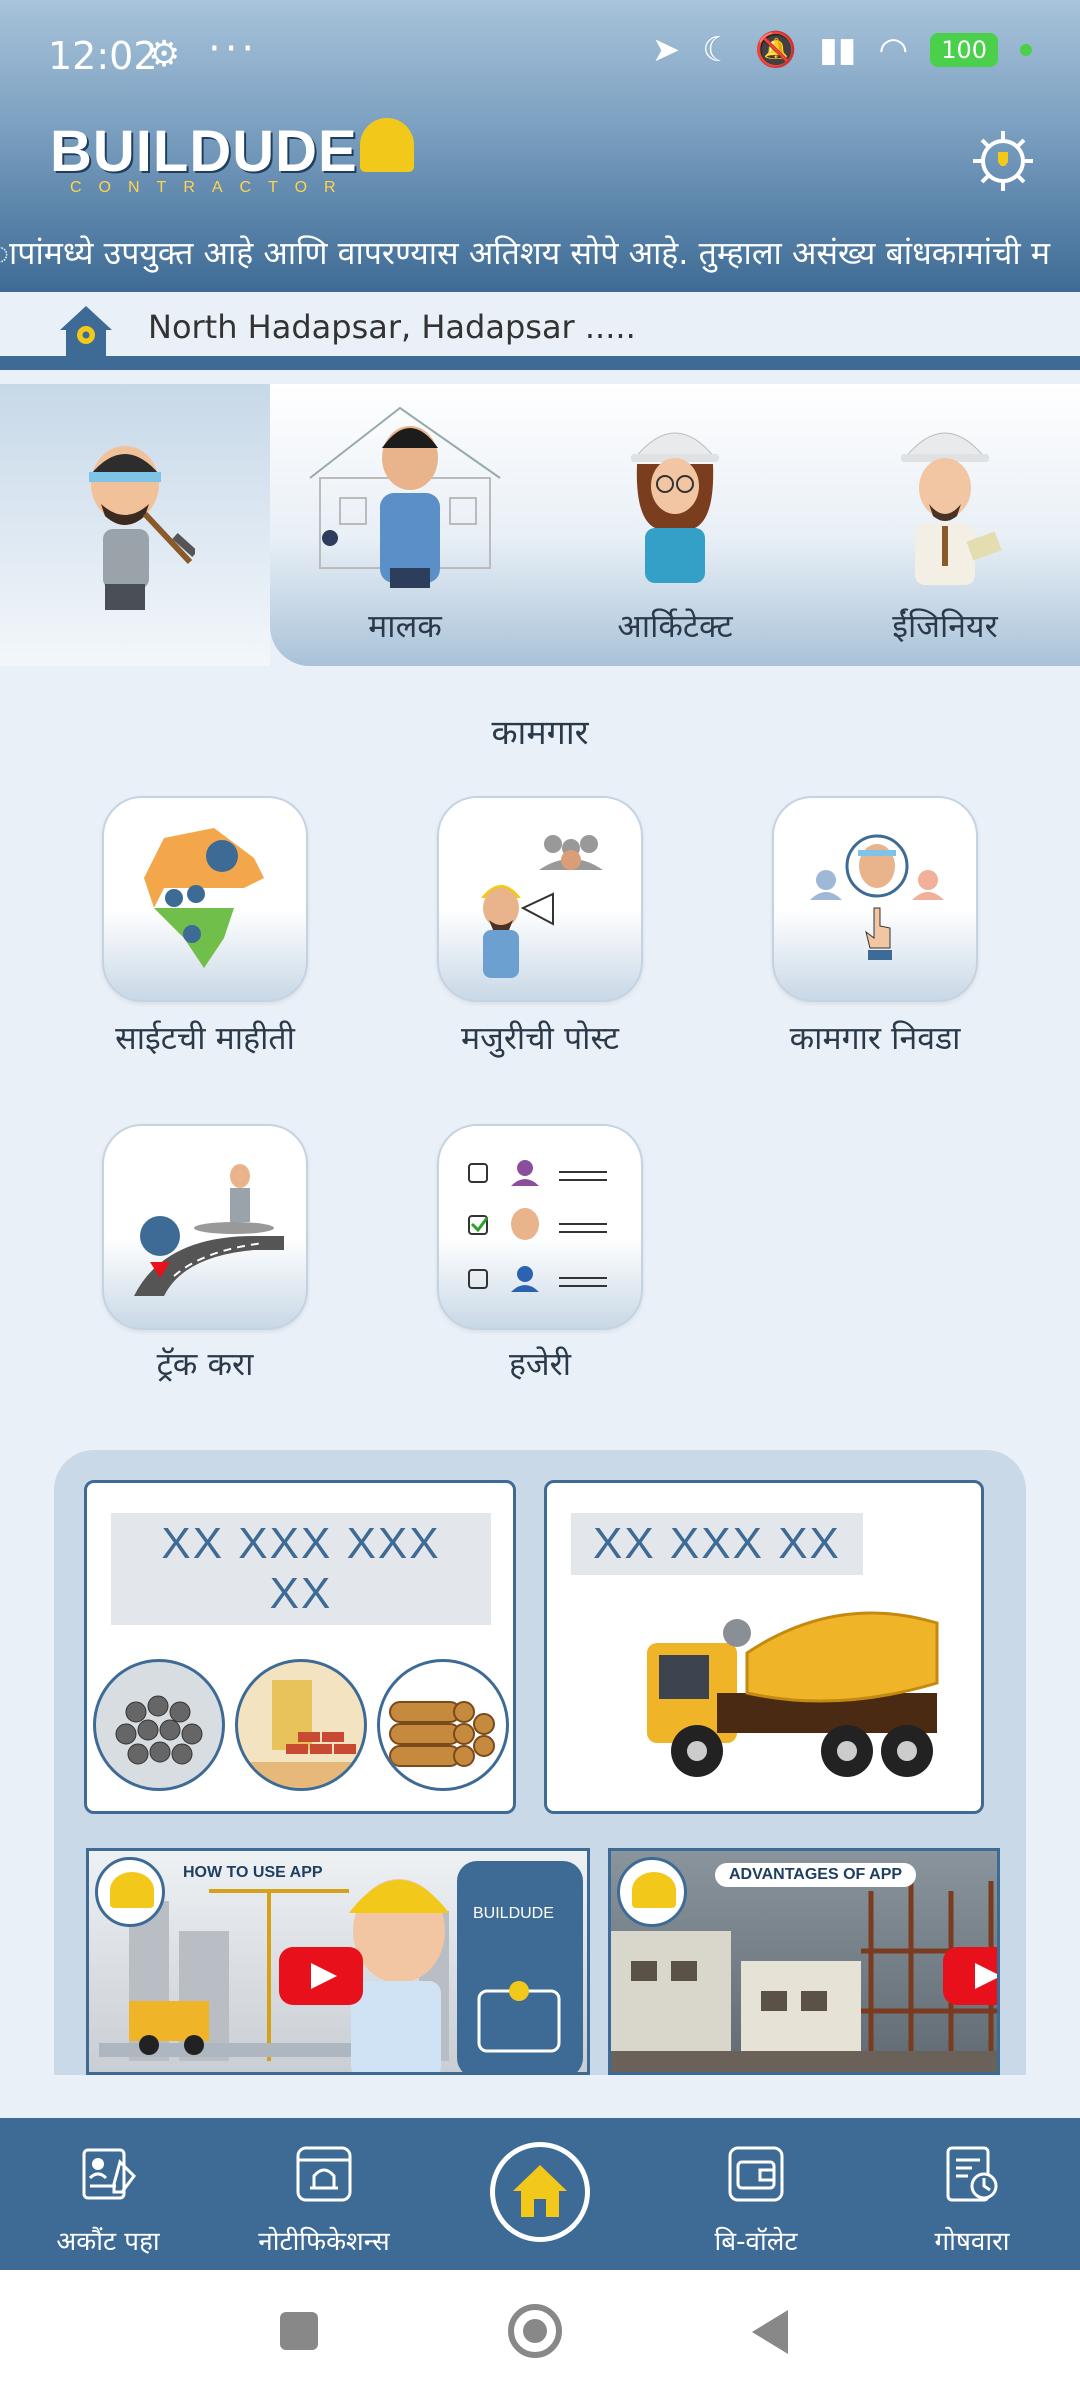  What do you see at coordinates (793, 1694) in the screenshot?
I see `cement-mixer-truck-image` at bounding box center [793, 1694].